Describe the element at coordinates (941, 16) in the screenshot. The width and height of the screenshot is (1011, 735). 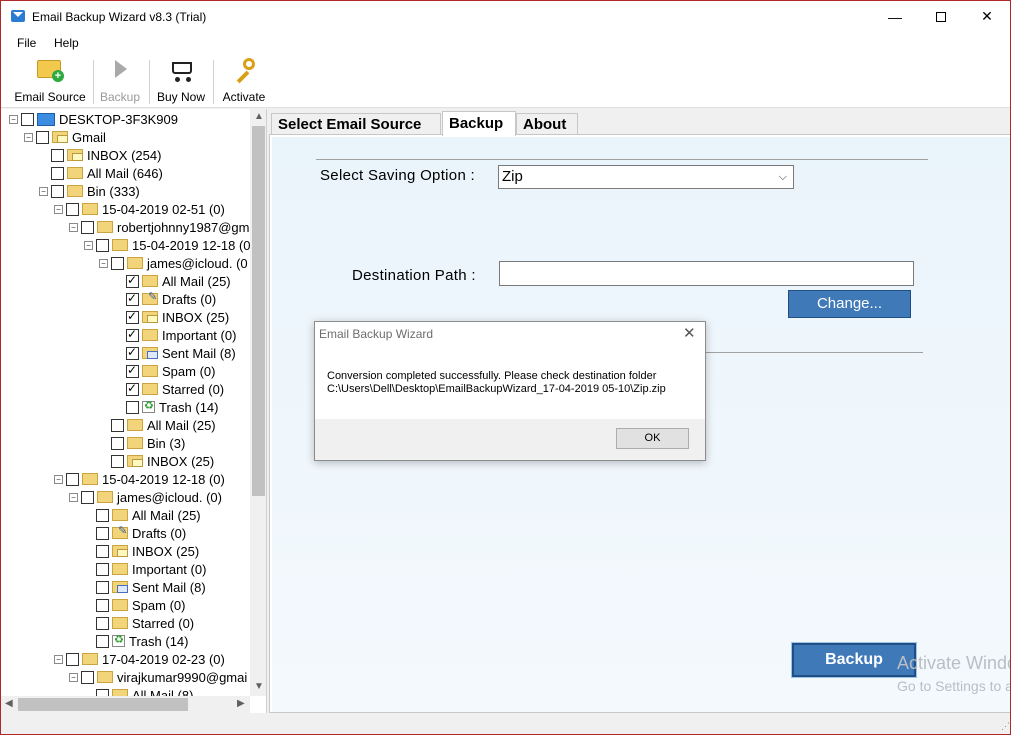
I see `maximize-button` at that location.